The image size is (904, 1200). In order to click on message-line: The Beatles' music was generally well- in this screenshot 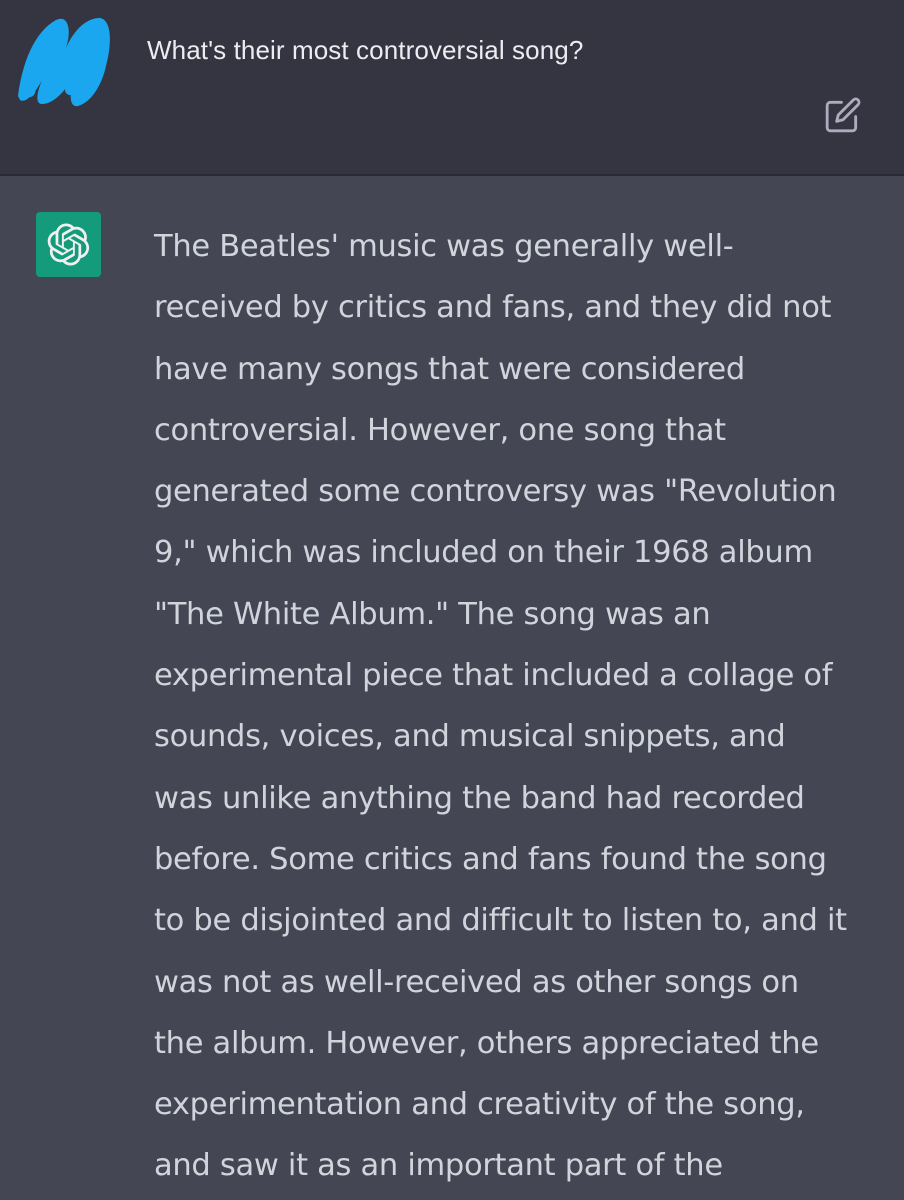, I will do `click(444, 246)`.